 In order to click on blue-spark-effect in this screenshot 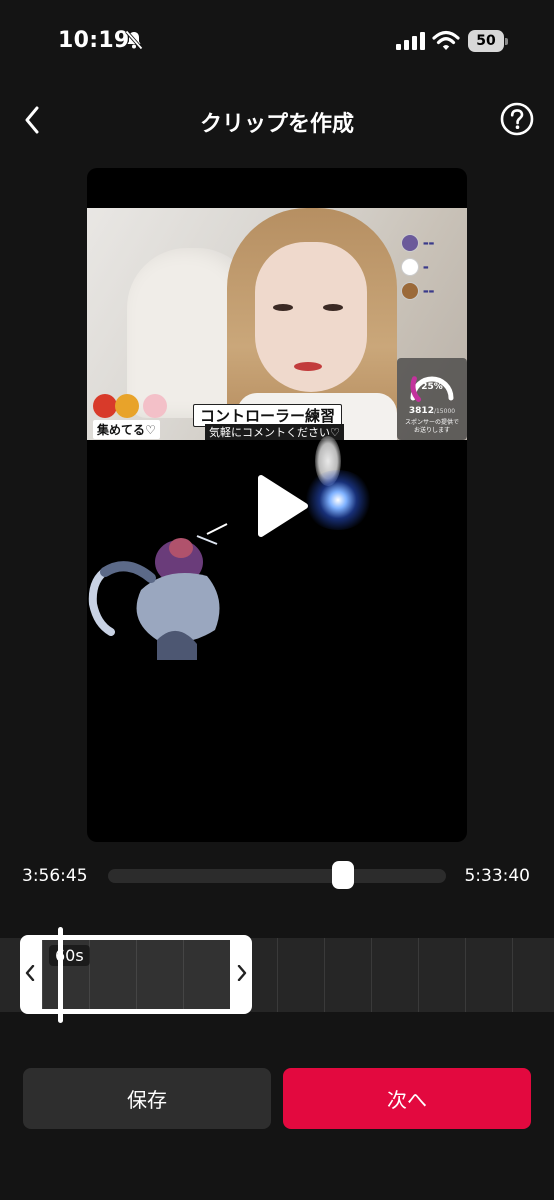, I will do `click(338, 500)`.